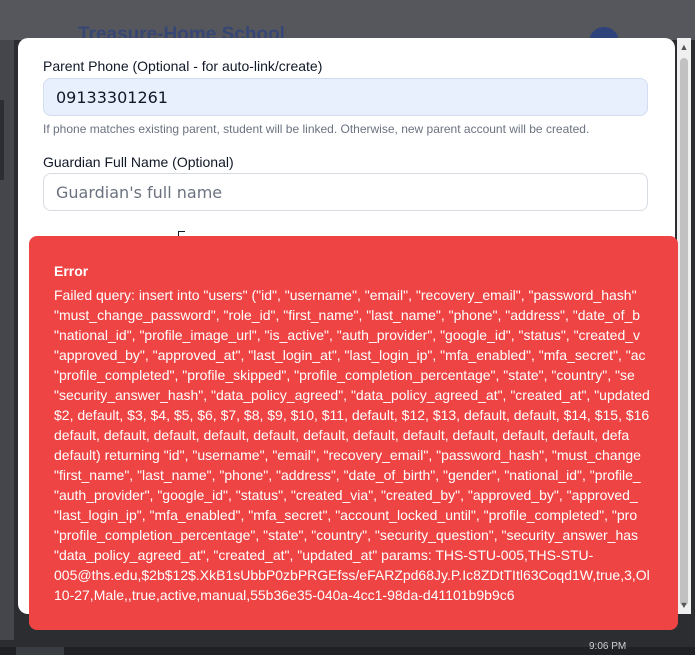  What do you see at coordinates (347, 648) in the screenshot?
I see `os-taskbar: 9:06 PM` at bounding box center [347, 648].